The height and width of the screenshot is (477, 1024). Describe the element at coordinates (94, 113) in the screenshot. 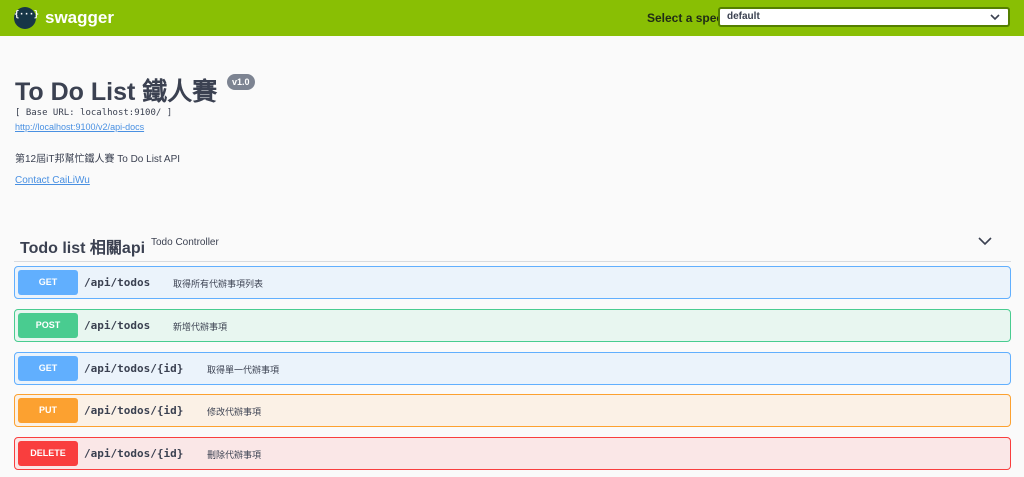

I see `base-url: [ Base URL: localhost:9100/ ]` at that location.